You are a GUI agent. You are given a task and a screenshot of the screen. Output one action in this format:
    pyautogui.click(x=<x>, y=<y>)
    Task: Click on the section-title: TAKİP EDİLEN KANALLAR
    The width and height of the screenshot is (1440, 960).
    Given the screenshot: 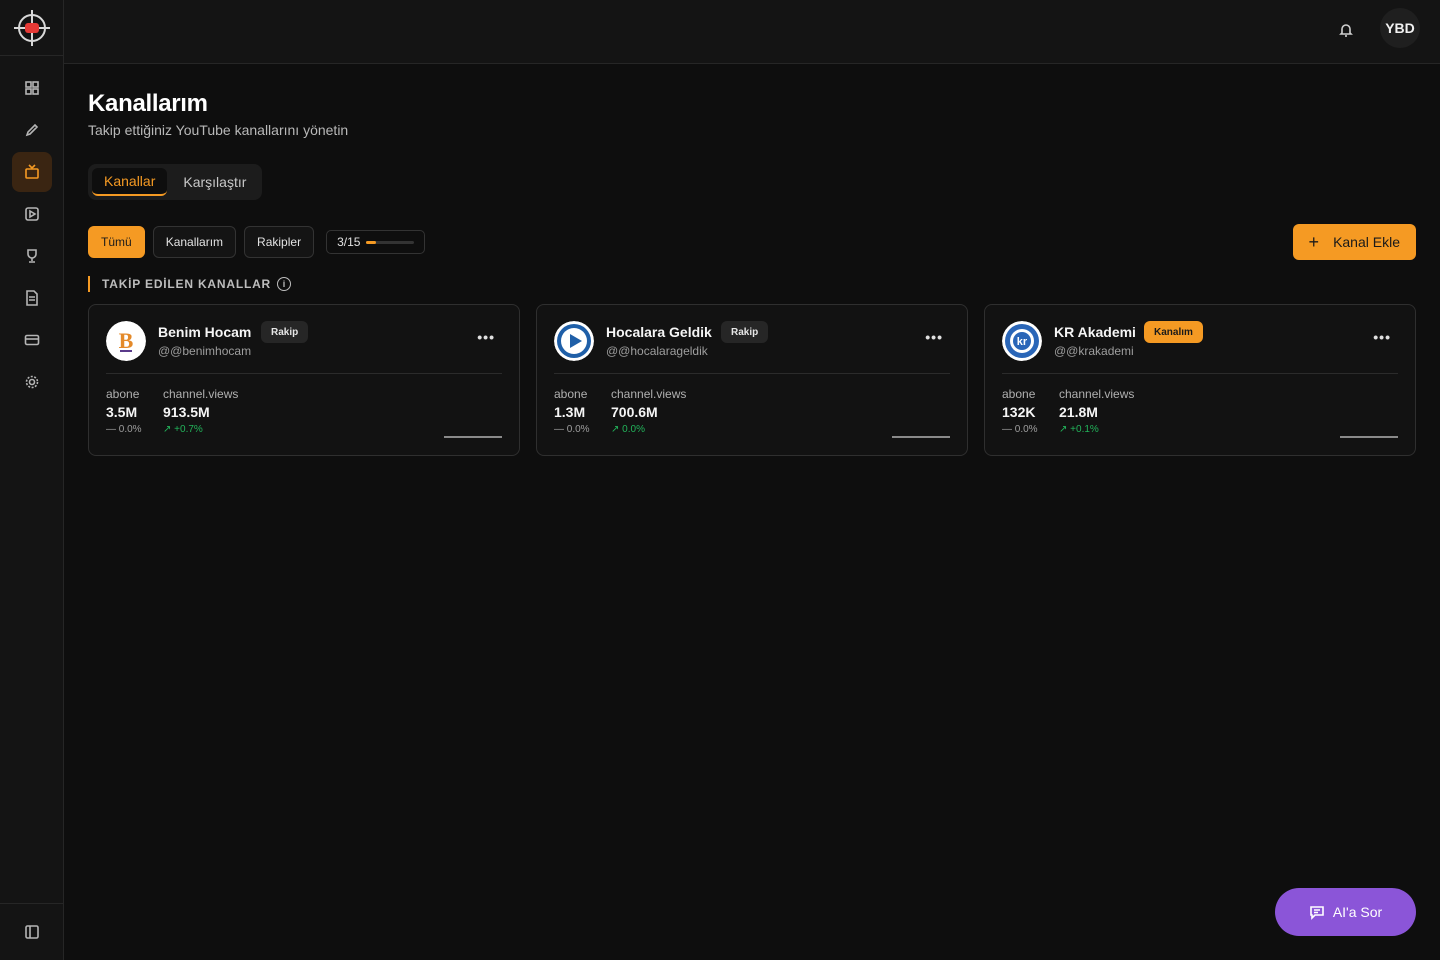 What is the action you would take?
    pyautogui.click(x=187, y=284)
    